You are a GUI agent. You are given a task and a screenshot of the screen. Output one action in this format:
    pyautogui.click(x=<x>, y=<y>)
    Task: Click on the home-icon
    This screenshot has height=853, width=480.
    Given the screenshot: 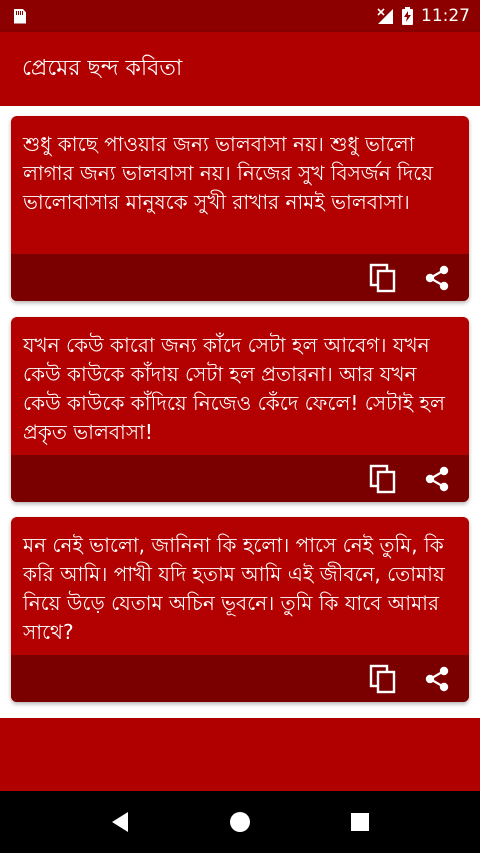 What is the action you would take?
    pyautogui.click(x=240, y=822)
    